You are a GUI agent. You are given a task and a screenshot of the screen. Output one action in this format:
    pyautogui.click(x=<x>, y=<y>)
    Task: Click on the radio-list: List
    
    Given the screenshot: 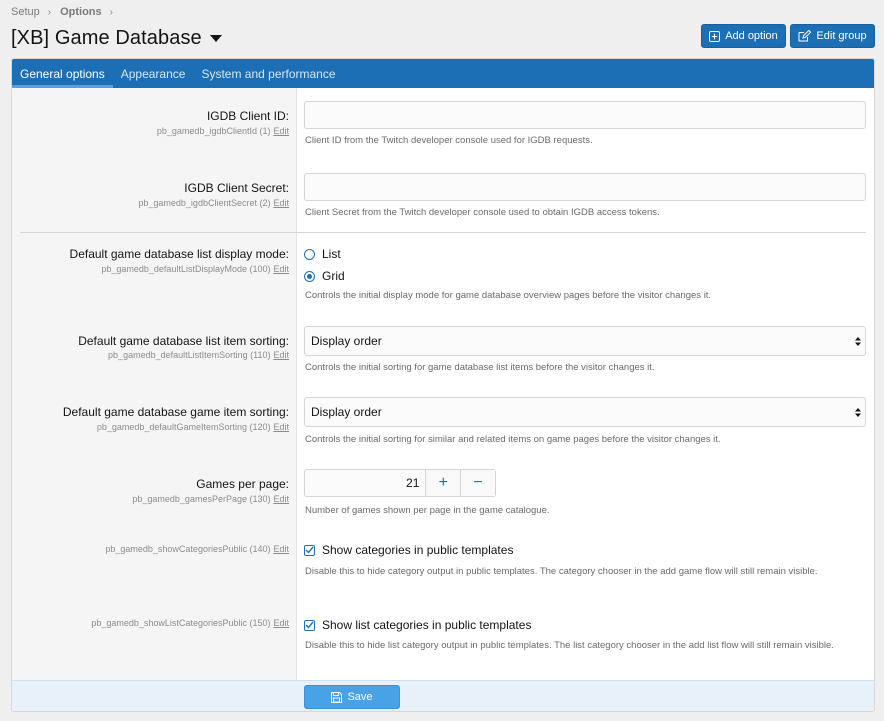 What is the action you would take?
    pyautogui.click(x=322, y=254)
    